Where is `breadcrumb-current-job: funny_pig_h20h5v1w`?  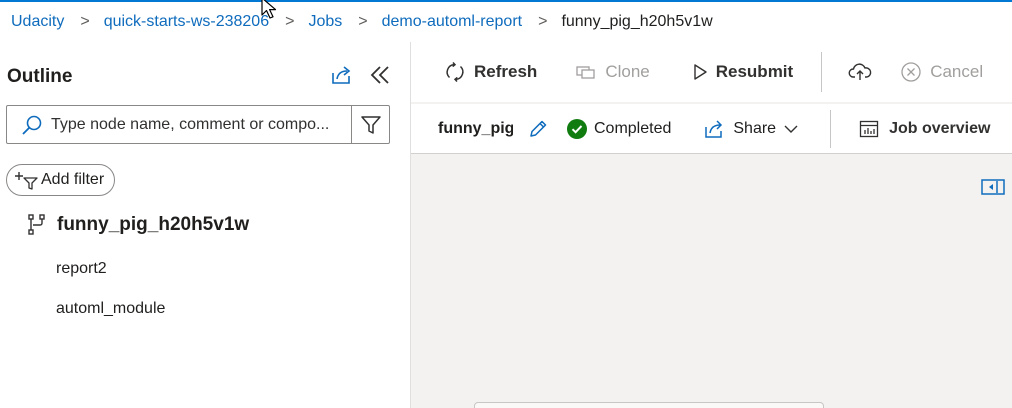 breadcrumb-current-job: funny_pig_h20h5v1w is located at coordinates (637, 21).